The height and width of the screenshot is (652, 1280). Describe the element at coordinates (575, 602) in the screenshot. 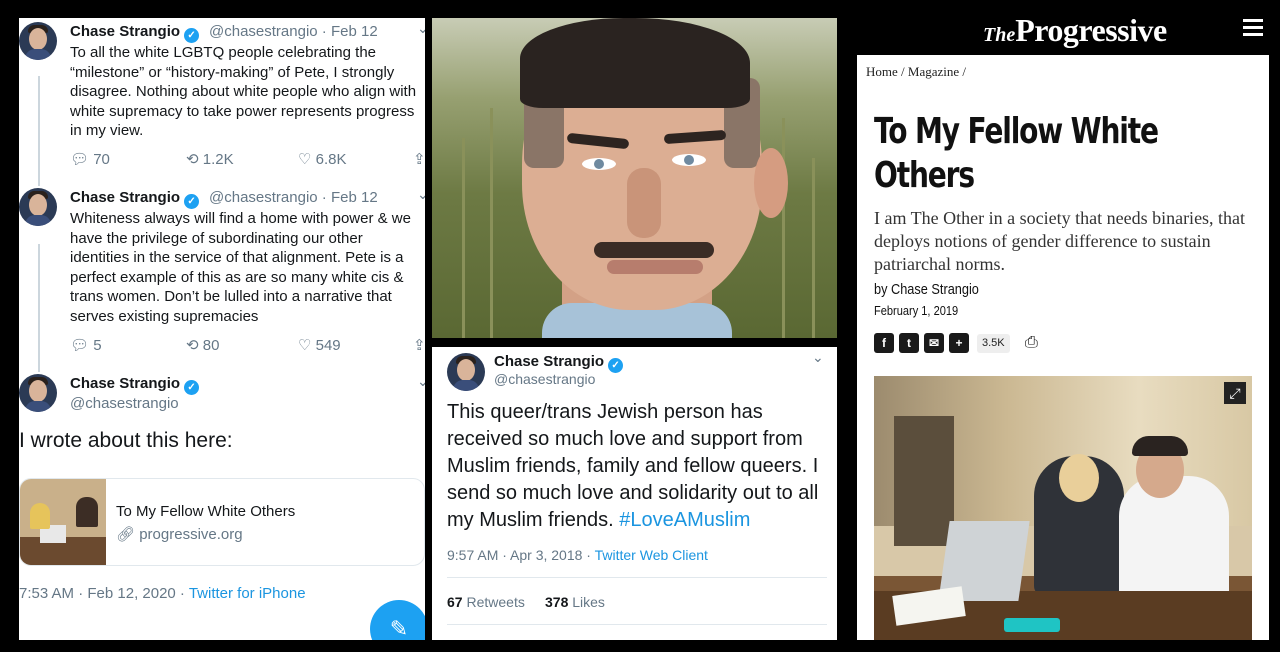

I see `likes-stat: 378 Likes` at that location.